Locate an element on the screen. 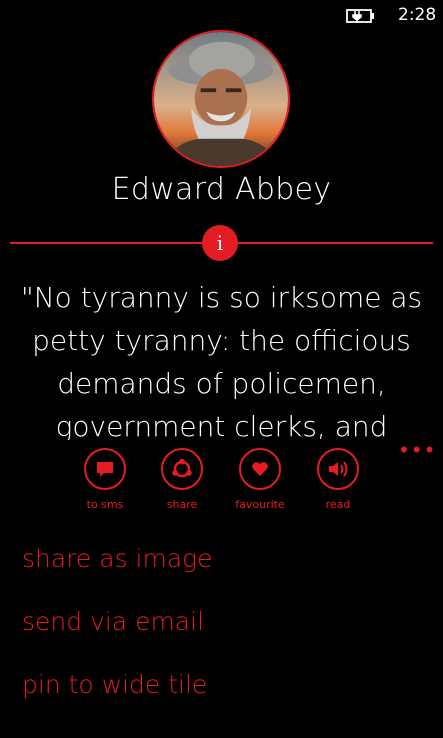 This screenshot has width=443, height=738. favourite-label: favourite is located at coordinates (260, 504).